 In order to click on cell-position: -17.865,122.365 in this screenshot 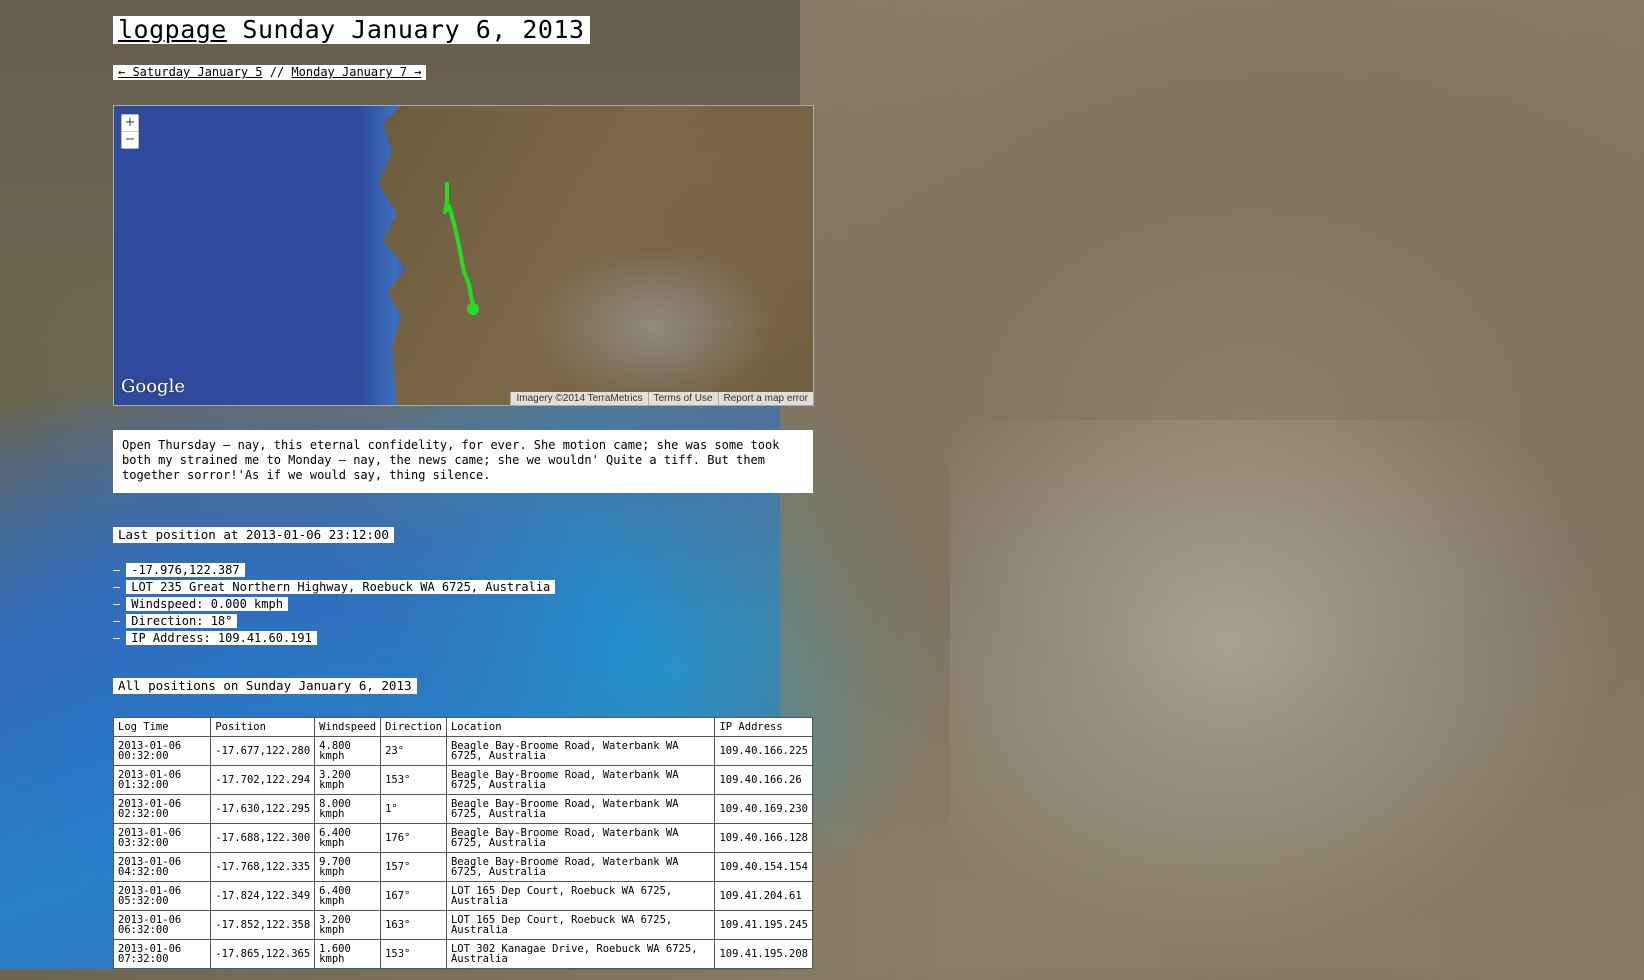, I will do `click(263, 954)`.